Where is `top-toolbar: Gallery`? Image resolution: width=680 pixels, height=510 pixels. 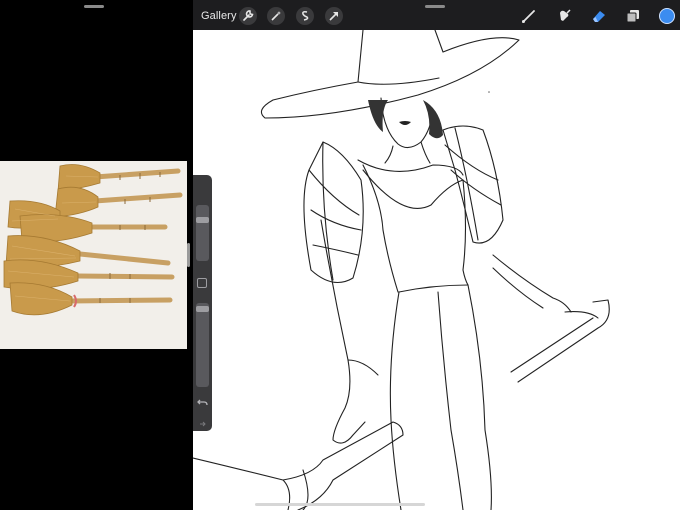
top-toolbar: Gallery is located at coordinates (436, 15).